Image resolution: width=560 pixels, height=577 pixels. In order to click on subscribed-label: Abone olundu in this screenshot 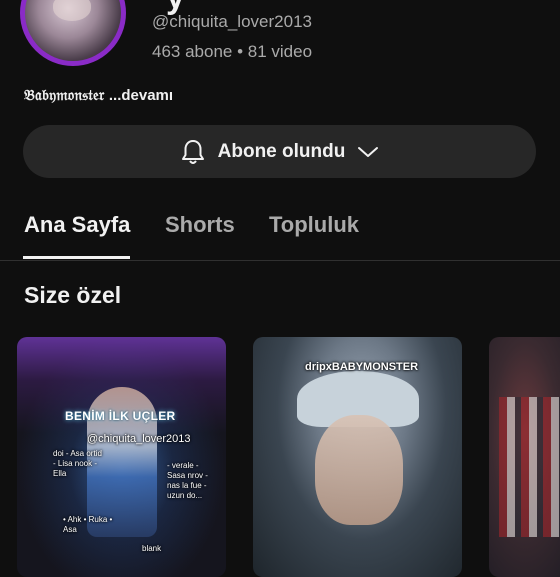, I will do `click(281, 151)`.